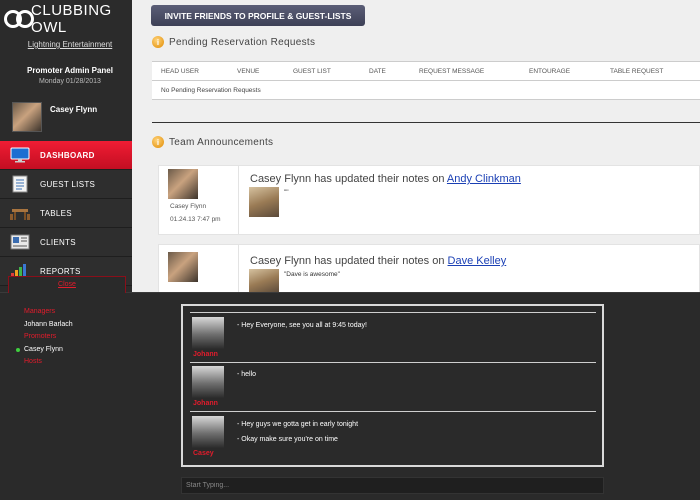  Describe the element at coordinates (44, 325) in the screenshot. I see `roster-member: Johann Barlach` at that location.